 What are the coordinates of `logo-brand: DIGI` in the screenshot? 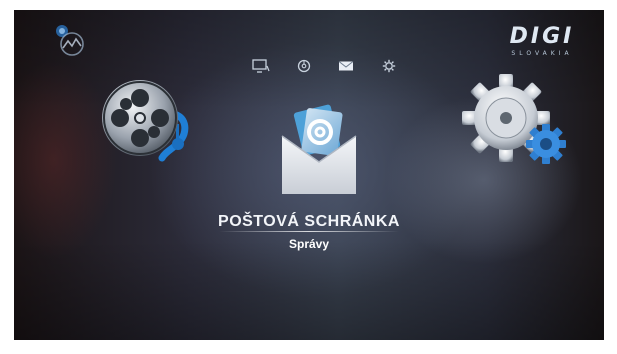 It's located at (542, 36).